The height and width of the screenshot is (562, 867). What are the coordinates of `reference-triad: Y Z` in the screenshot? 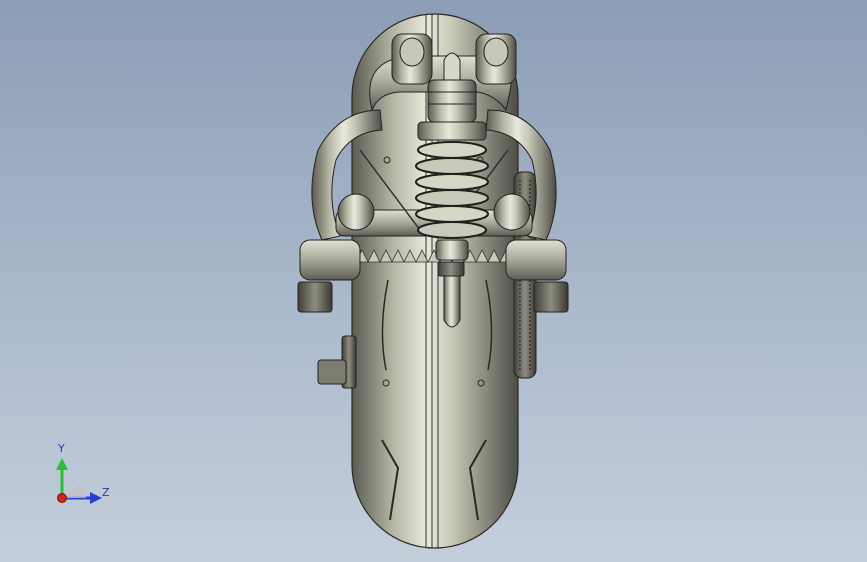 It's located at (80, 480).